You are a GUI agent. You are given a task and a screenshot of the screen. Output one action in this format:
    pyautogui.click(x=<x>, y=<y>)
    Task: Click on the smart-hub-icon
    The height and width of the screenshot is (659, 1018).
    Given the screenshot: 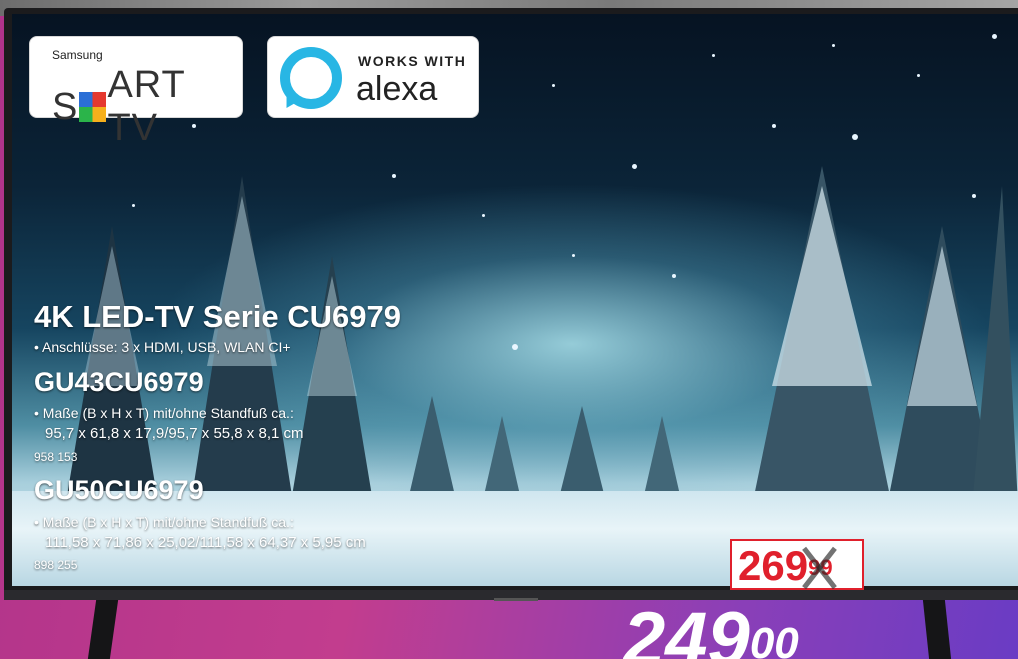 What is the action you would take?
    pyautogui.click(x=93, y=107)
    